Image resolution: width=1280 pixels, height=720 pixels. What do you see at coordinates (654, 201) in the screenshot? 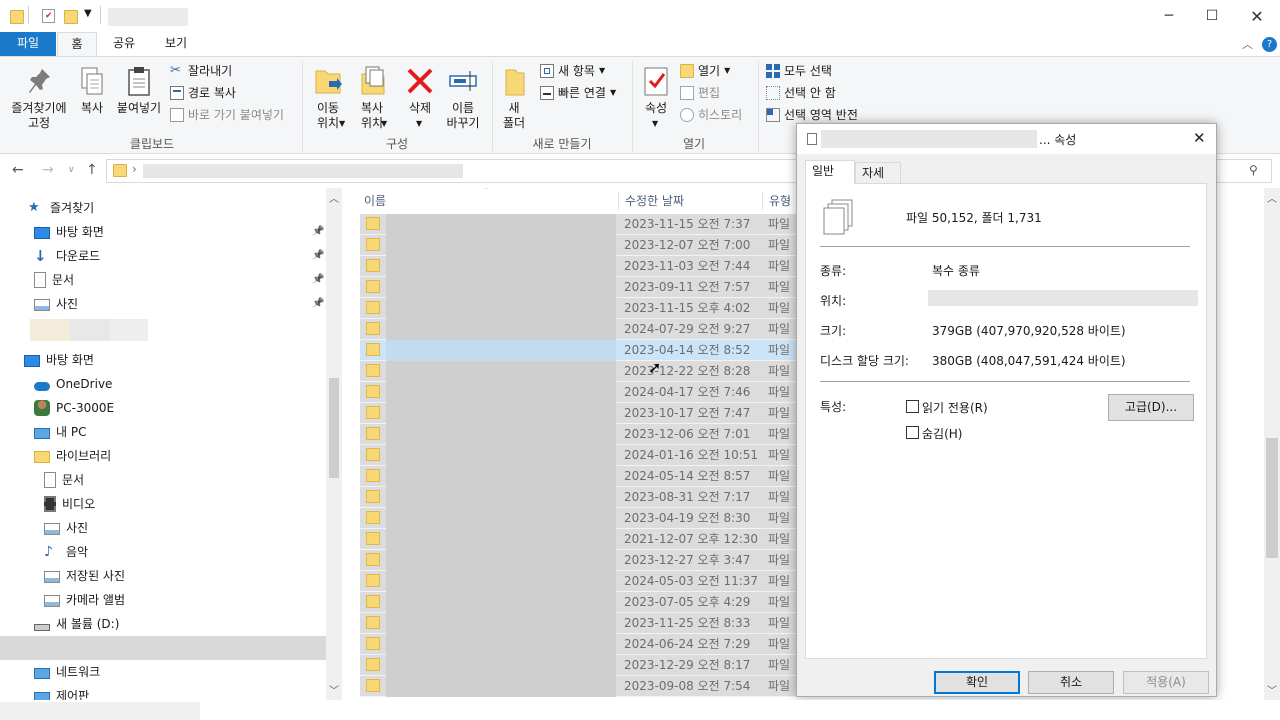
I see `column-header-date: 수정한 날짜` at bounding box center [654, 201].